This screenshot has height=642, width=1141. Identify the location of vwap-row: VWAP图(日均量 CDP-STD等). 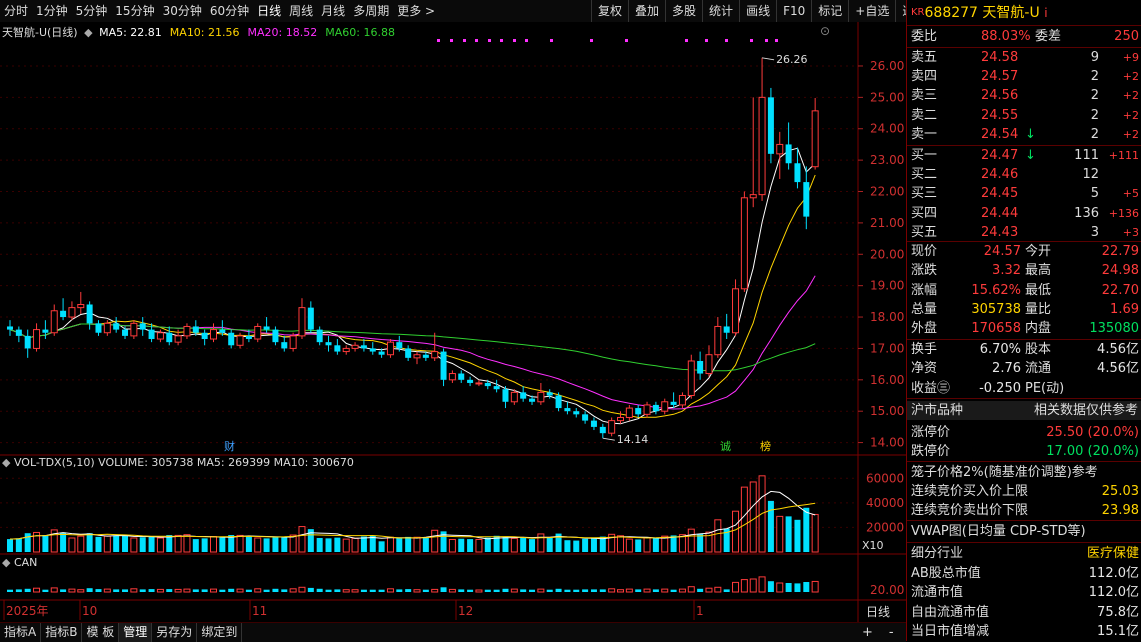
(1025, 531).